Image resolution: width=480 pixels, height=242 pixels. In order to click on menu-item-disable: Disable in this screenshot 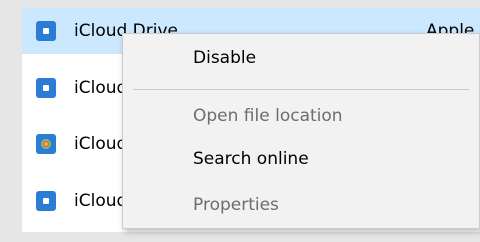, I will do `click(224, 58)`.